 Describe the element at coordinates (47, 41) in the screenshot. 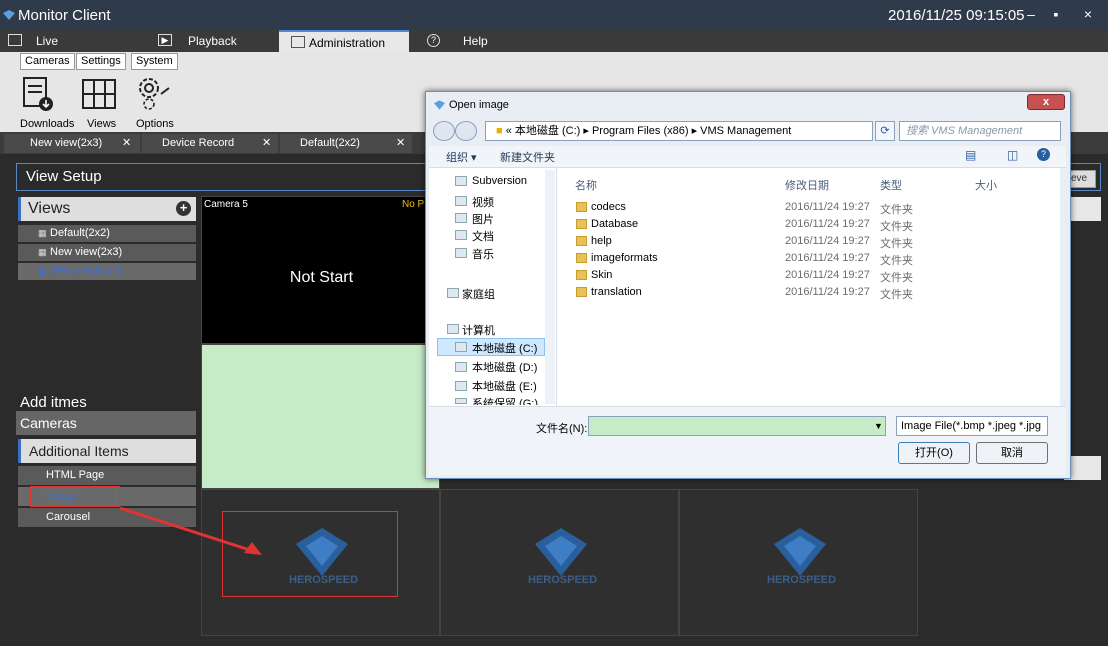

I see `tab-live-label: Live` at that location.